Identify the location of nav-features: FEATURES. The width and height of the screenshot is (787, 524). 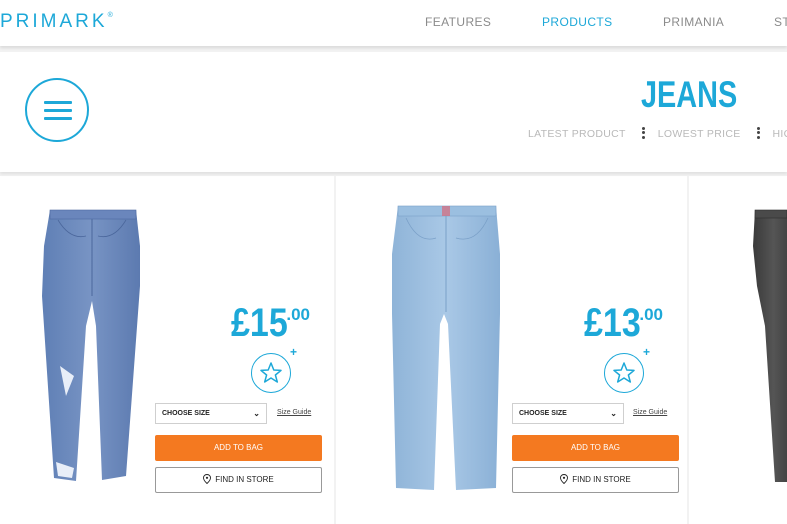
(458, 22).